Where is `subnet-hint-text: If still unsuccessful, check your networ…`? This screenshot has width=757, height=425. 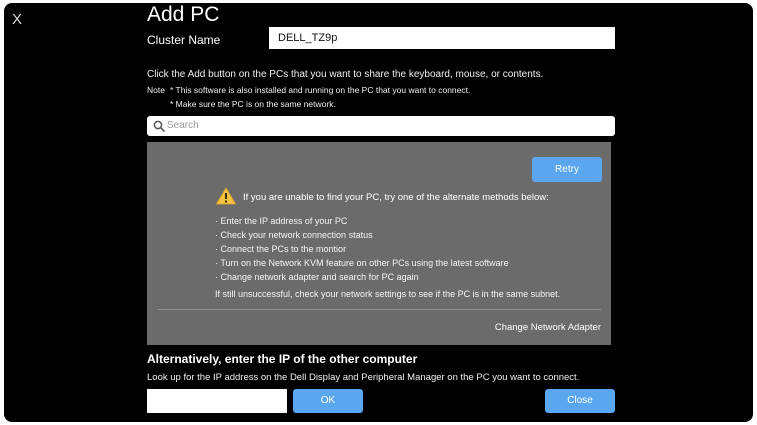
subnet-hint-text: If still unsuccessful, check your networ… is located at coordinates (388, 294).